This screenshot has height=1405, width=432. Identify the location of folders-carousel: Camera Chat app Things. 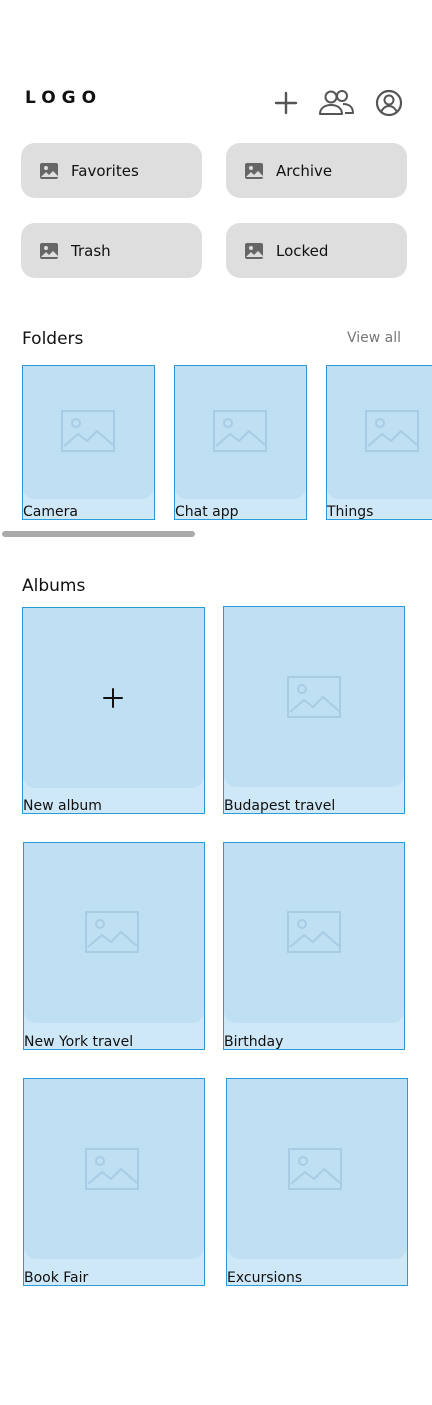
(216, 445).